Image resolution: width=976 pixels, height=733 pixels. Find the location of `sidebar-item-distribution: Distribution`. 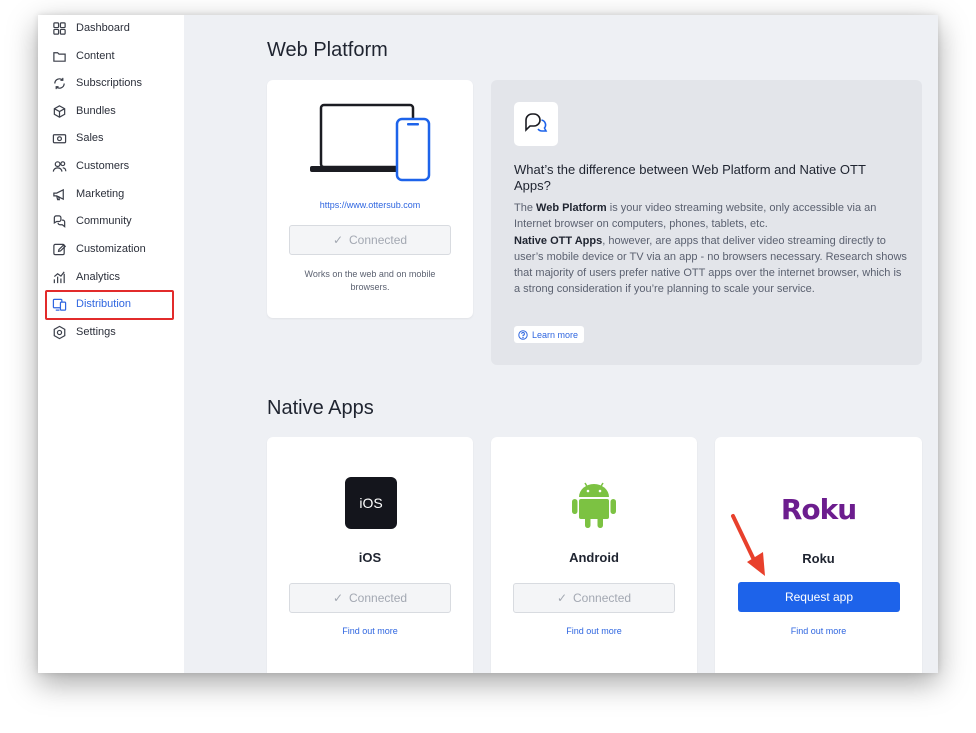

sidebar-item-distribution: Distribution is located at coordinates (91, 304).